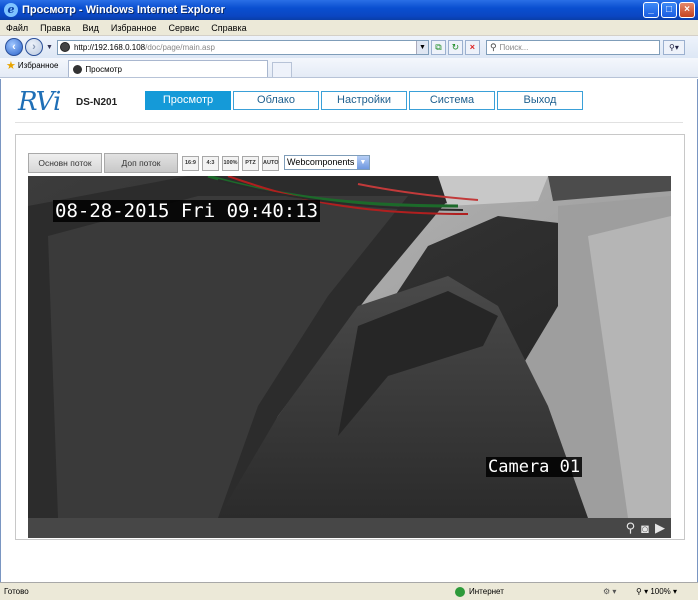  I want to click on zone-label: Интернет, so click(486, 591).